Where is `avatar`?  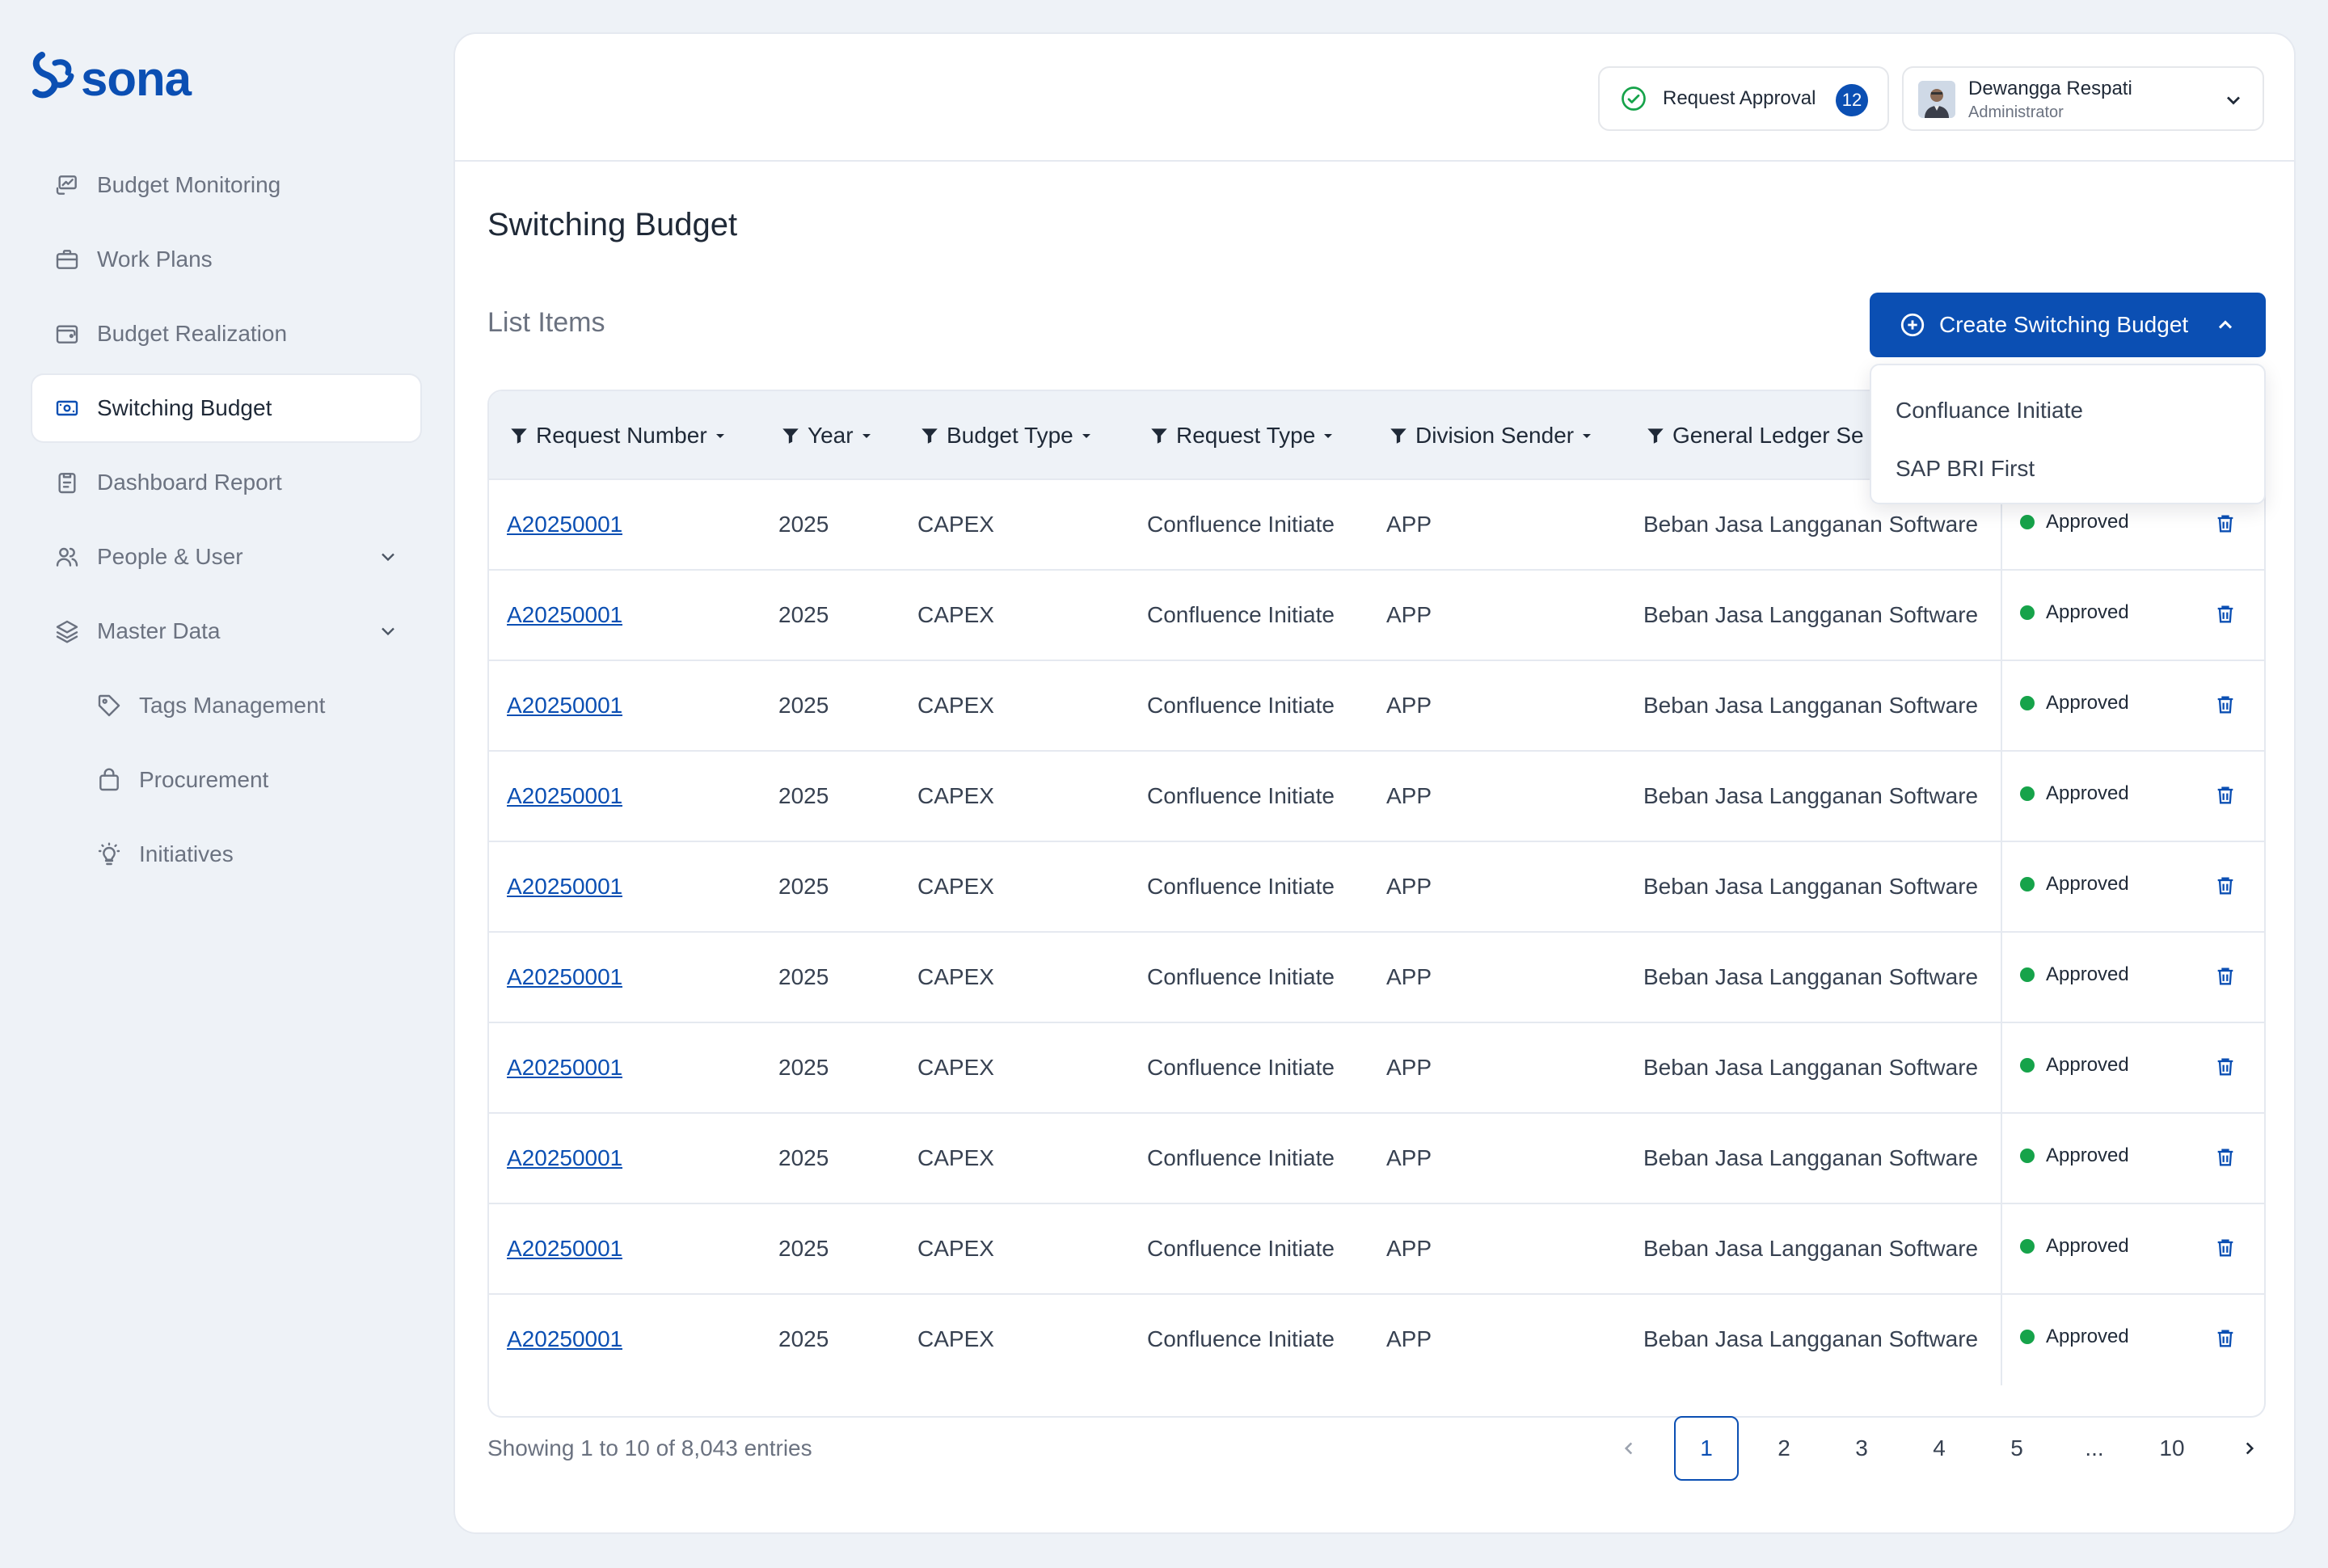 avatar is located at coordinates (1936, 99).